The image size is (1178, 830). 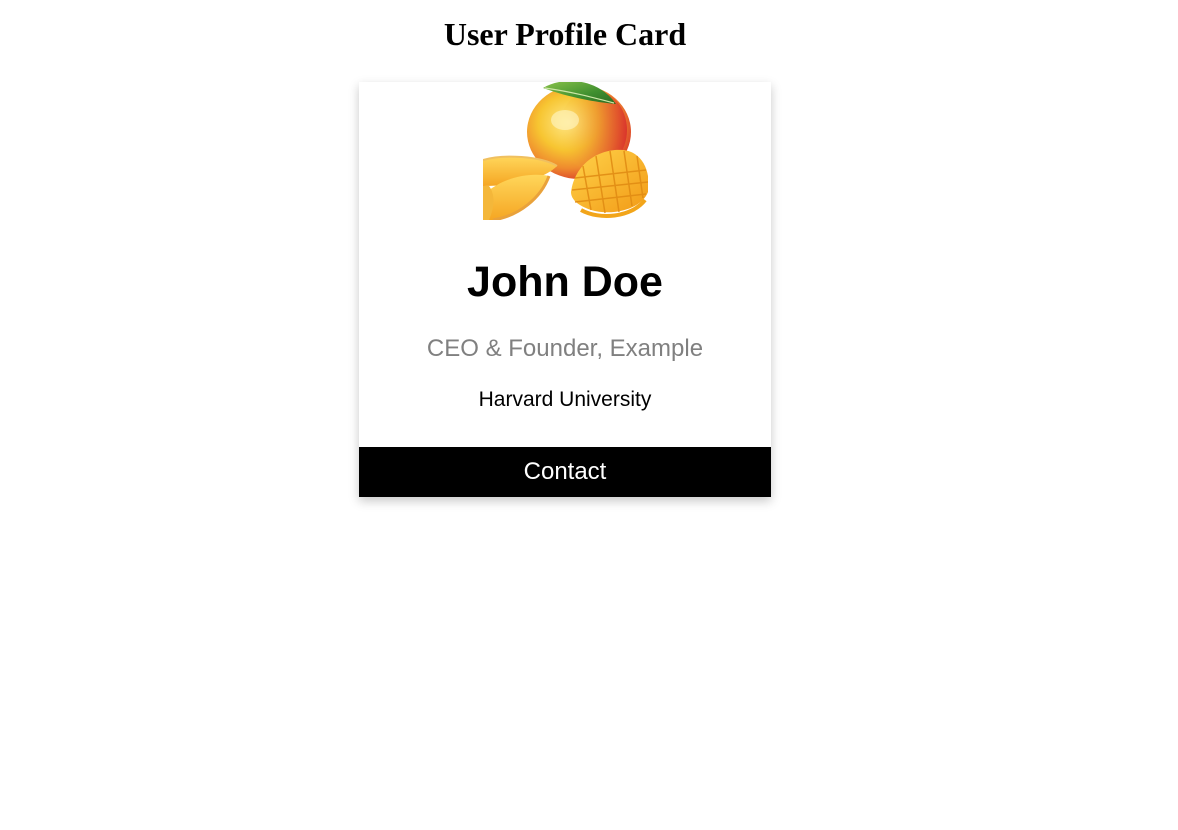 I want to click on contact-button: Contact, so click(x=565, y=472).